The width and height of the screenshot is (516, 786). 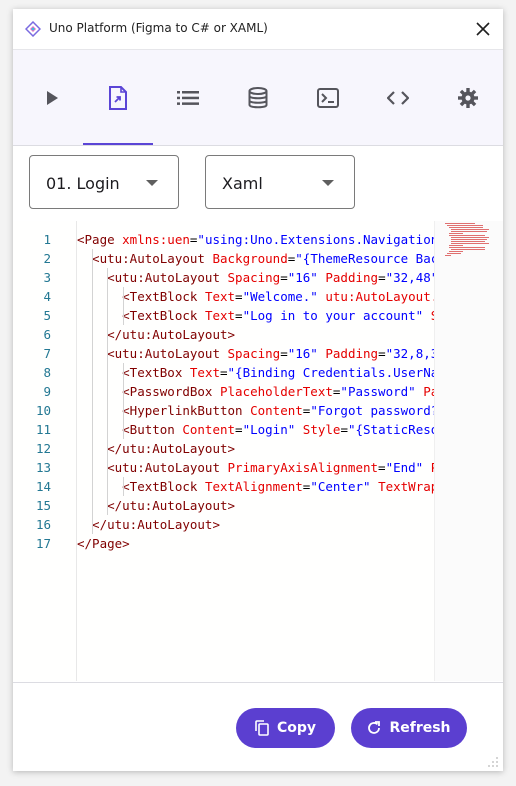 What do you see at coordinates (280, 296) in the screenshot?
I see `code-token: "Welcome."` at bounding box center [280, 296].